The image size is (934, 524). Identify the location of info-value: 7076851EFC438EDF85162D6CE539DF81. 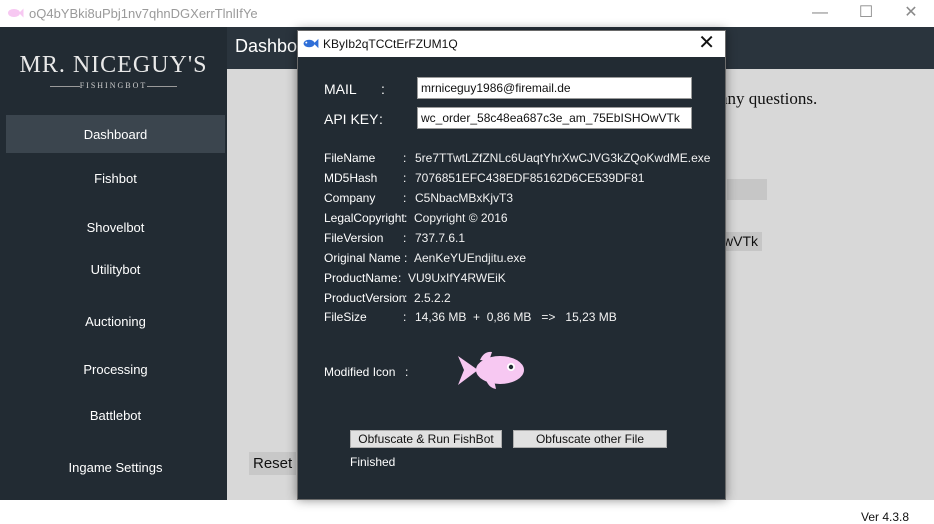
(530, 178).